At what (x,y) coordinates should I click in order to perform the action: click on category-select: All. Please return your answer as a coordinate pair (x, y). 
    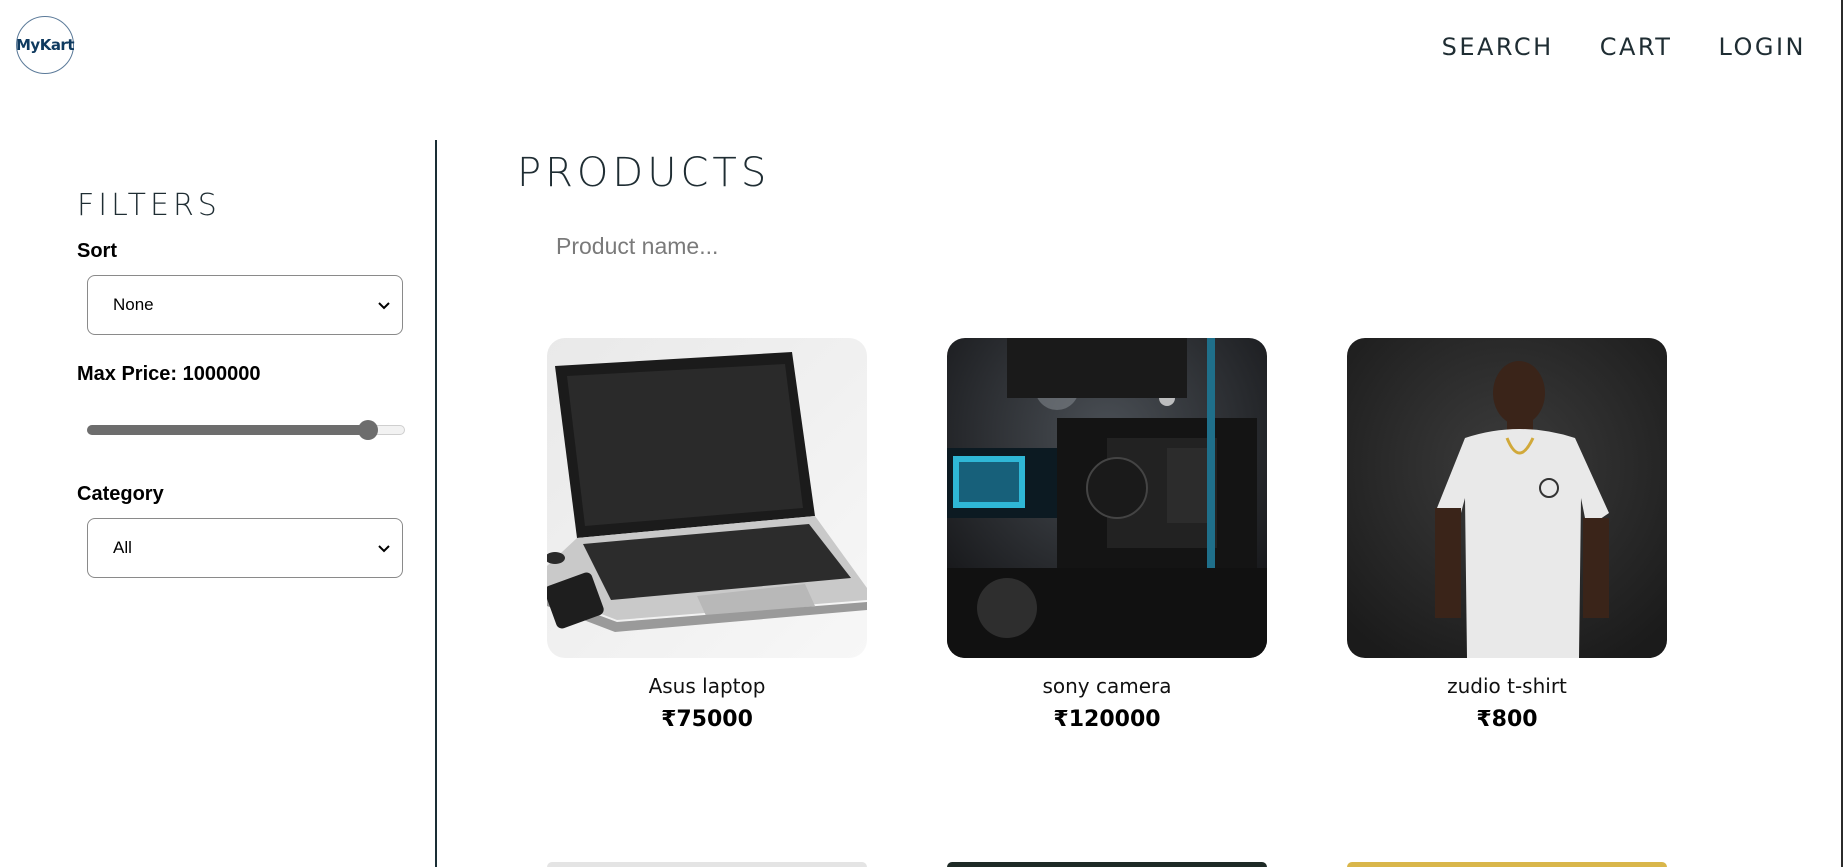
    Looking at the image, I should click on (245, 548).